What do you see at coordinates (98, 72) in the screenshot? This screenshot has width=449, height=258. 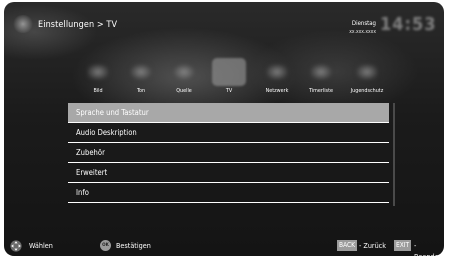 I see `picture-icon` at bounding box center [98, 72].